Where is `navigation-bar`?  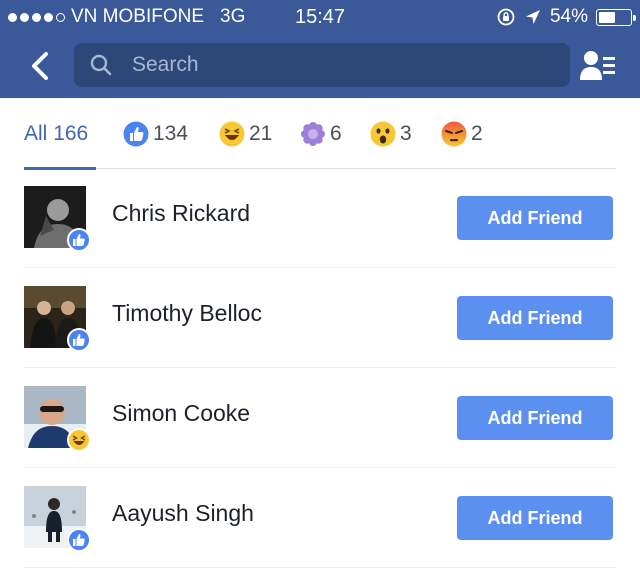
navigation-bar is located at coordinates (320, 66).